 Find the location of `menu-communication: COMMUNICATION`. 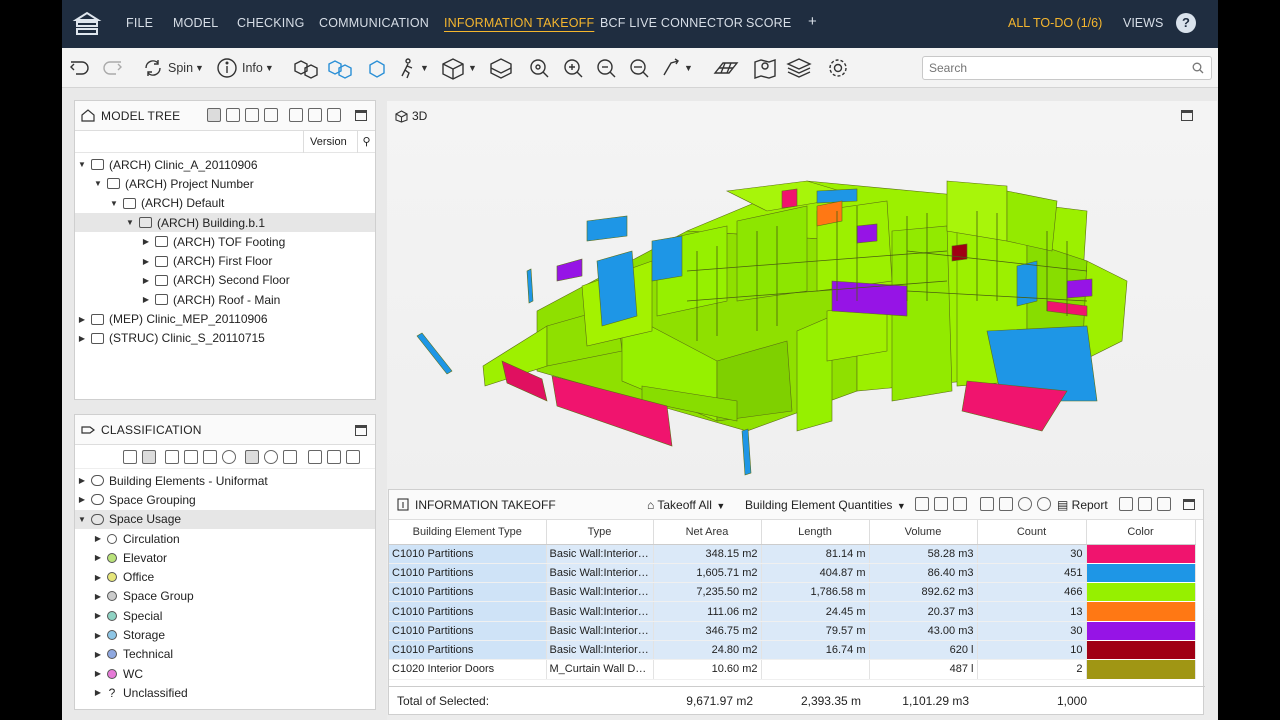

menu-communication: COMMUNICATION is located at coordinates (374, 23).